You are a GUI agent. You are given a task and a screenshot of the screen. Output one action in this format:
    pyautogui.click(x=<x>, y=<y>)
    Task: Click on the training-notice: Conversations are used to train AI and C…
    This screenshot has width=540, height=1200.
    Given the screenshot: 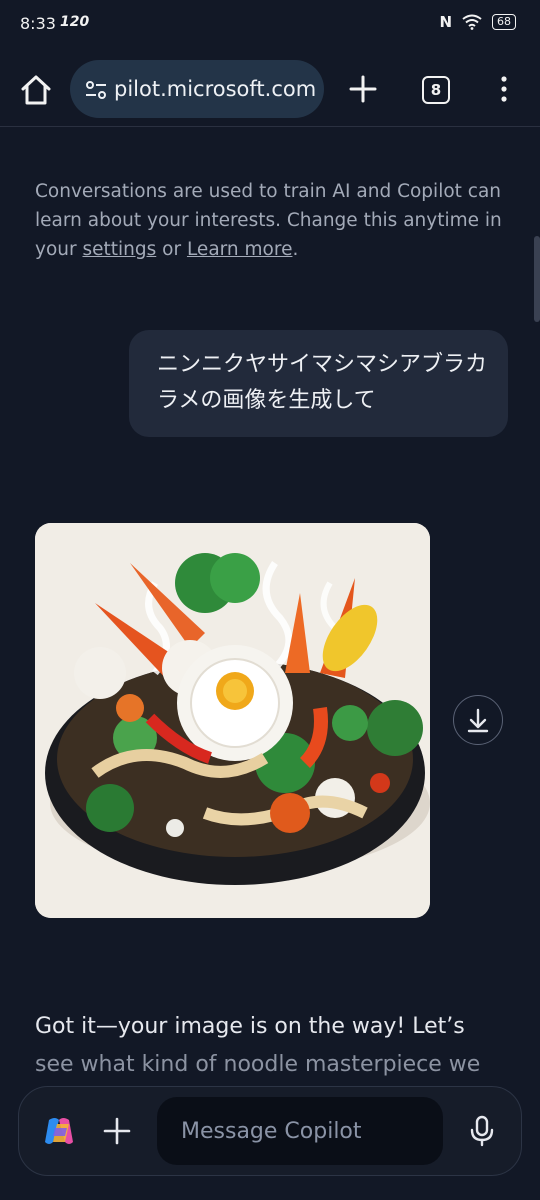 What is the action you would take?
    pyautogui.click(x=268, y=220)
    